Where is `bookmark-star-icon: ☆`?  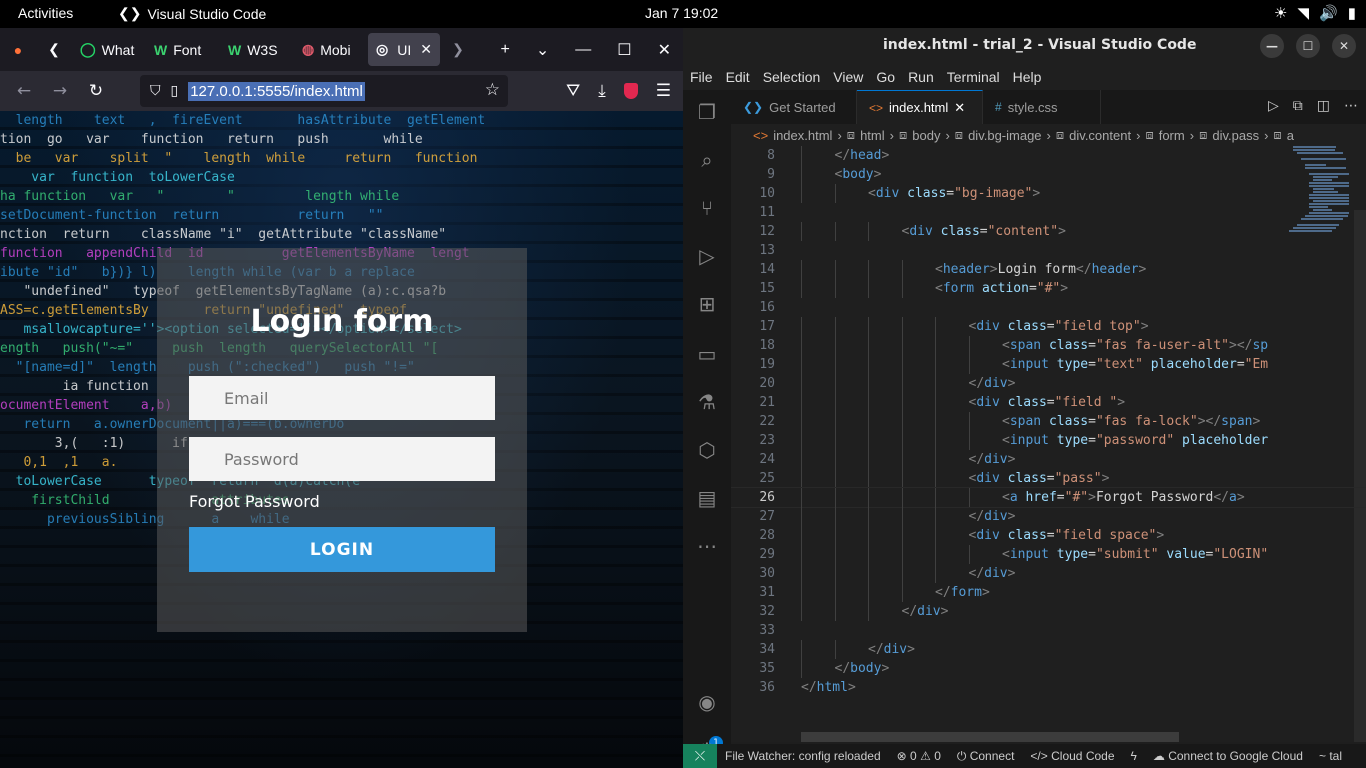
bookmark-star-icon: ☆ is located at coordinates (492, 90).